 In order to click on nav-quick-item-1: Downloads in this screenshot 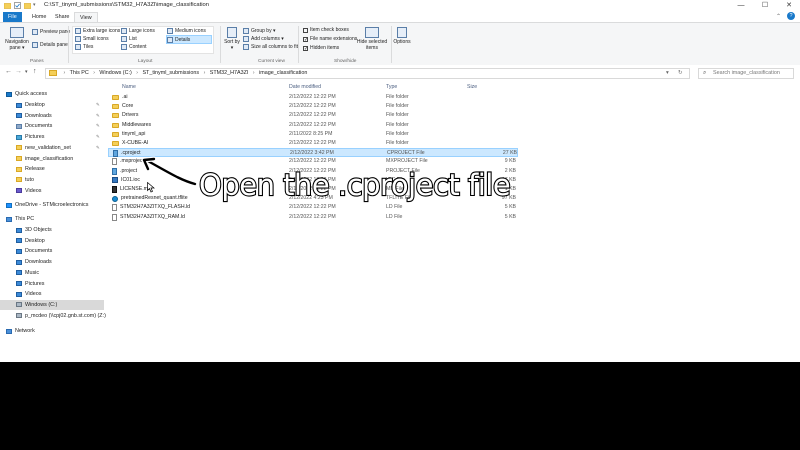, I will do `click(34, 116)`.